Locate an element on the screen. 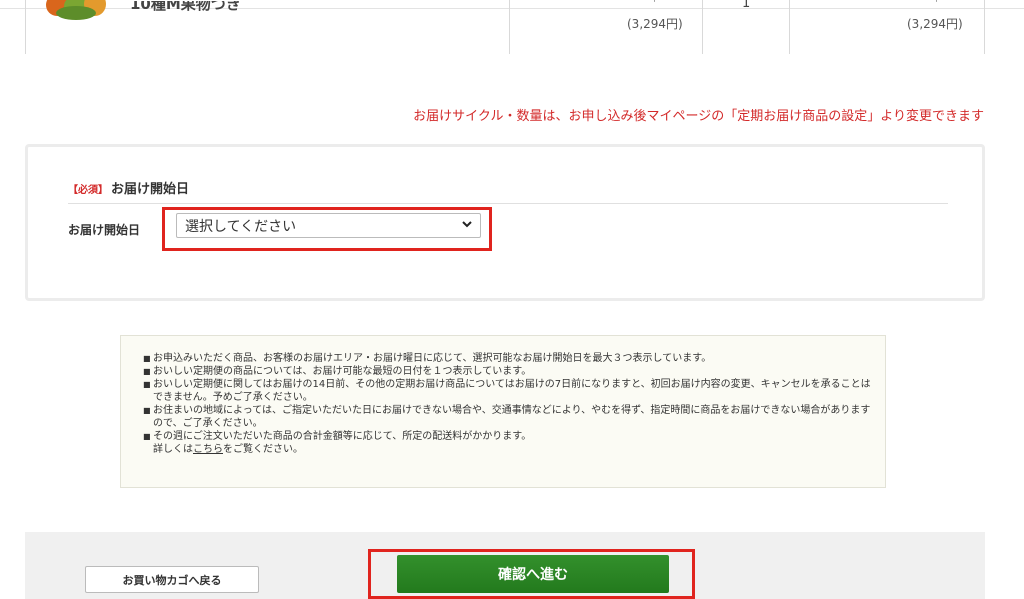 The width and height of the screenshot is (1024, 599). delivery-start-title-text: お届け開始日 is located at coordinates (150, 189).